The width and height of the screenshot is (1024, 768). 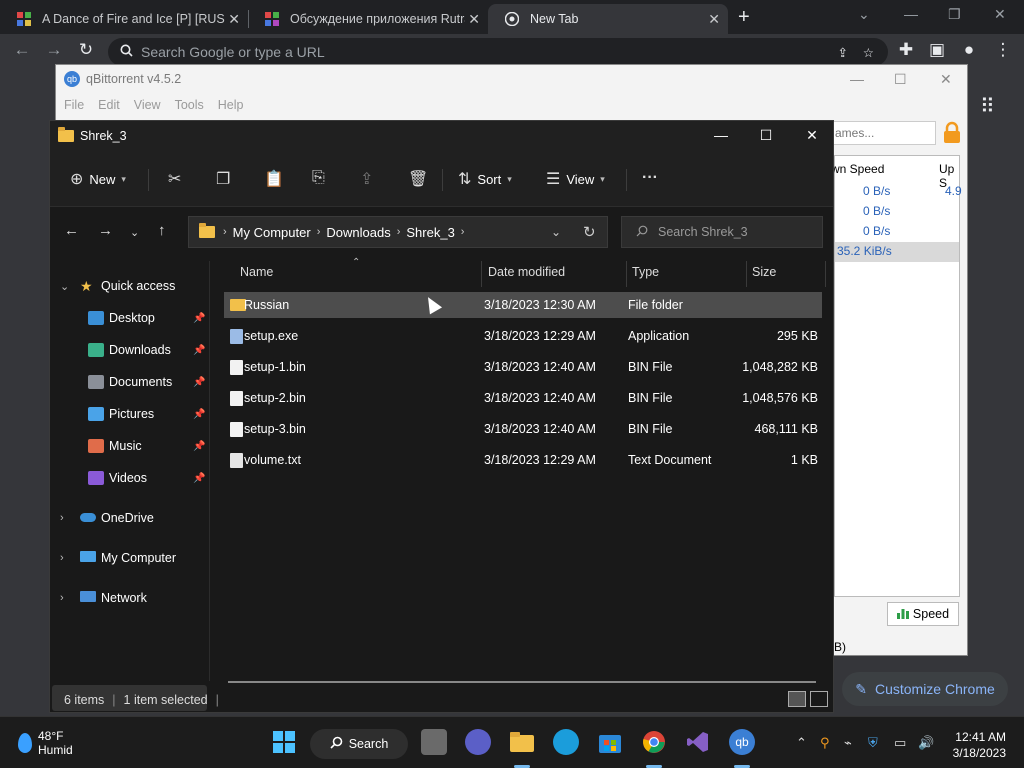 What do you see at coordinates (358, 232) in the screenshot?
I see `breadcrumb-downloads: Downloads` at bounding box center [358, 232].